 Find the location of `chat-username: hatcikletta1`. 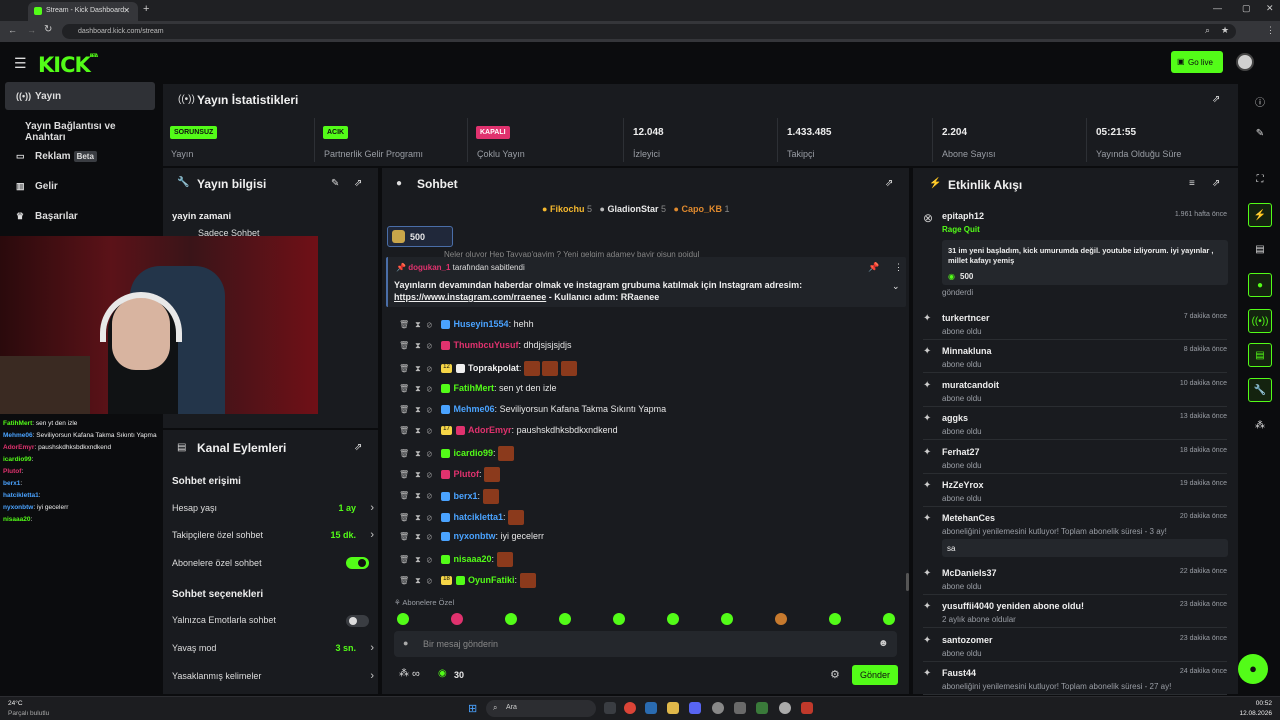

chat-username: hatcikletta1 is located at coordinates (479, 517).